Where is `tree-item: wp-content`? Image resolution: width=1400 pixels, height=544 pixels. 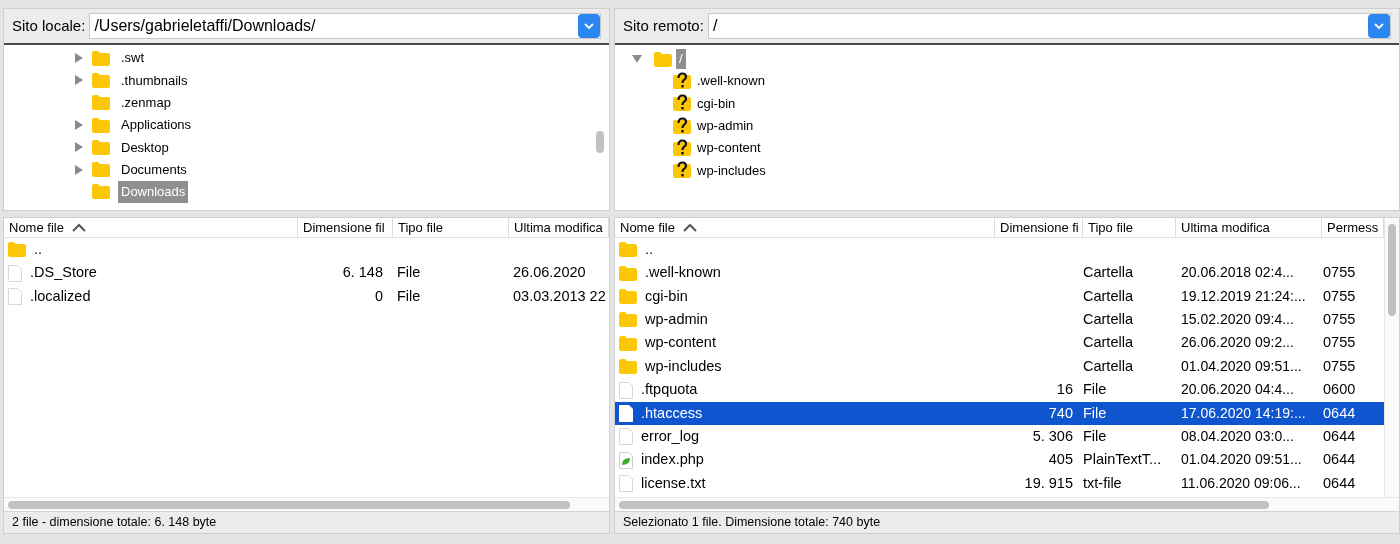
tree-item: wp-content is located at coordinates (729, 148).